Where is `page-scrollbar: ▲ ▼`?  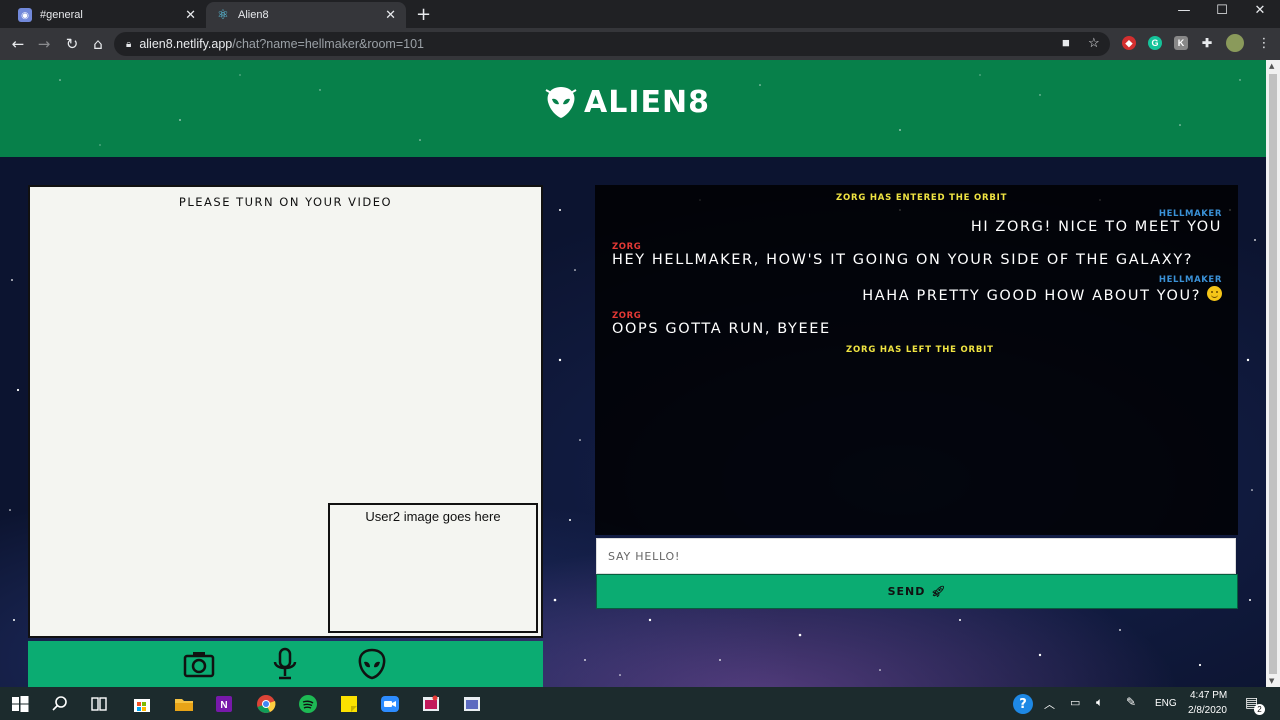
page-scrollbar: ▲ ▼ is located at coordinates (1273, 373).